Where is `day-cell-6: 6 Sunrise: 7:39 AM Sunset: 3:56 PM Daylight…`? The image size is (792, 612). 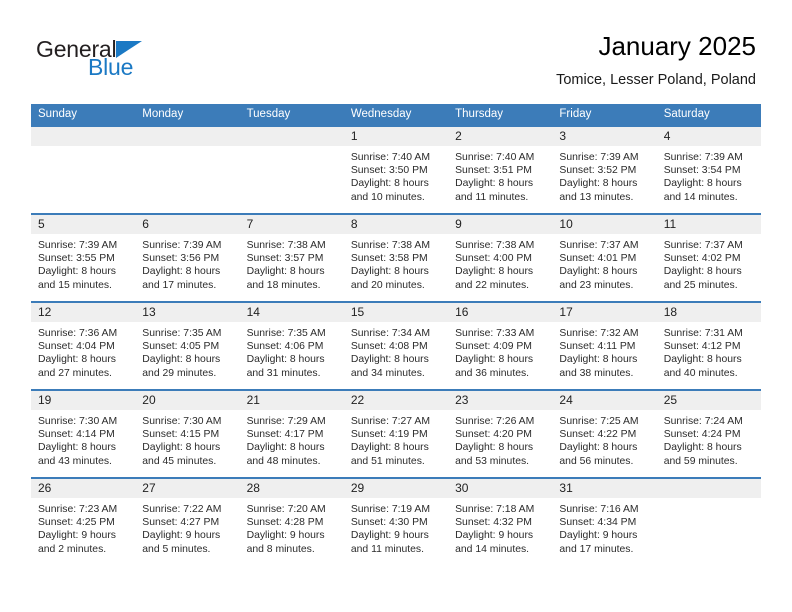 day-cell-6: 6 Sunrise: 7:39 AM Sunset: 3:56 PM Daylight… is located at coordinates (187, 258).